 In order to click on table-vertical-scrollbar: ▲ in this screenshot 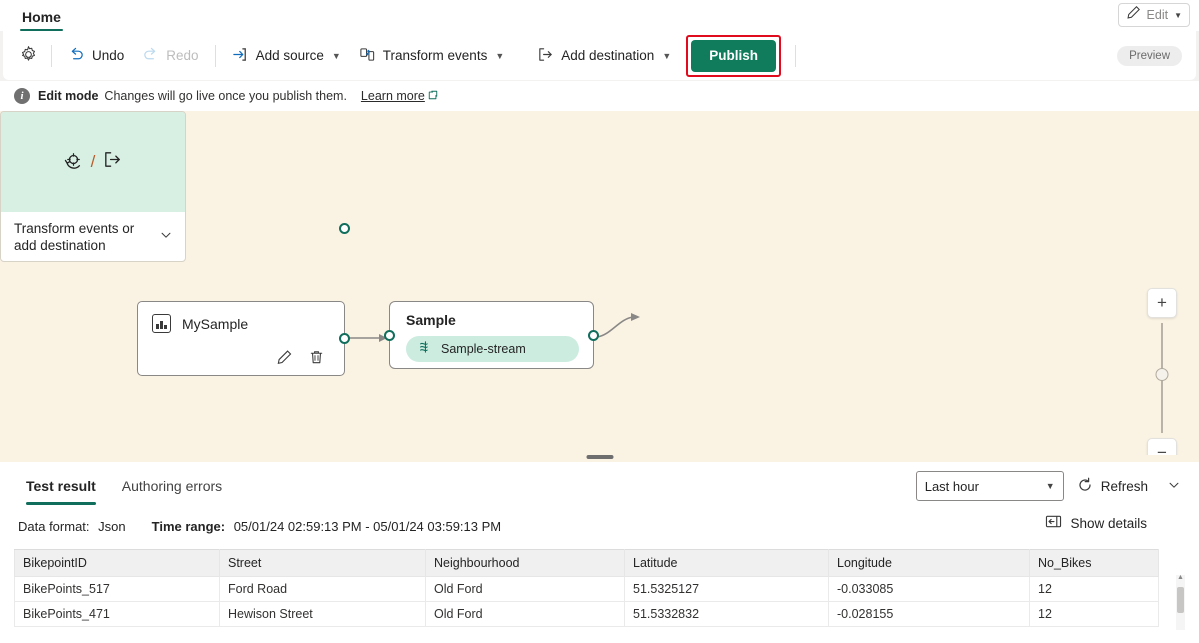, I will do `click(1180, 602)`.